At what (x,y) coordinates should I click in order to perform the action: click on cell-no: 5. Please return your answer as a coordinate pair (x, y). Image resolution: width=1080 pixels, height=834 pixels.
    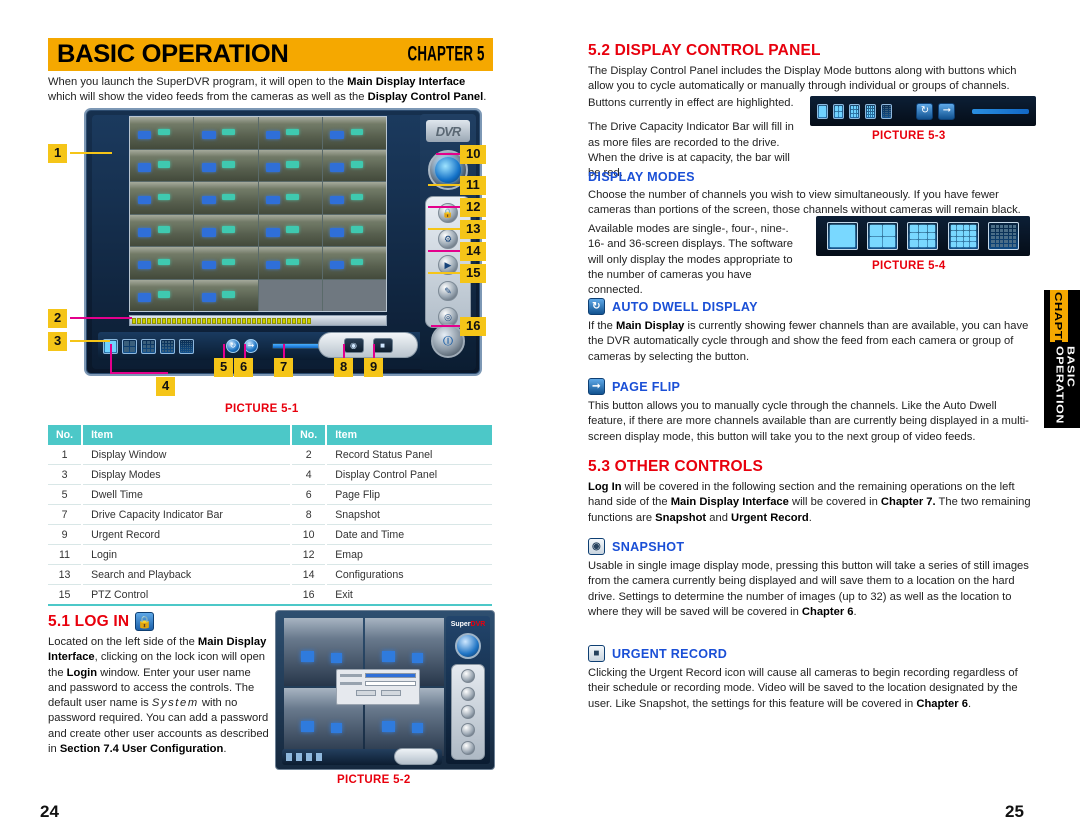
    Looking at the image, I should click on (66, 494).